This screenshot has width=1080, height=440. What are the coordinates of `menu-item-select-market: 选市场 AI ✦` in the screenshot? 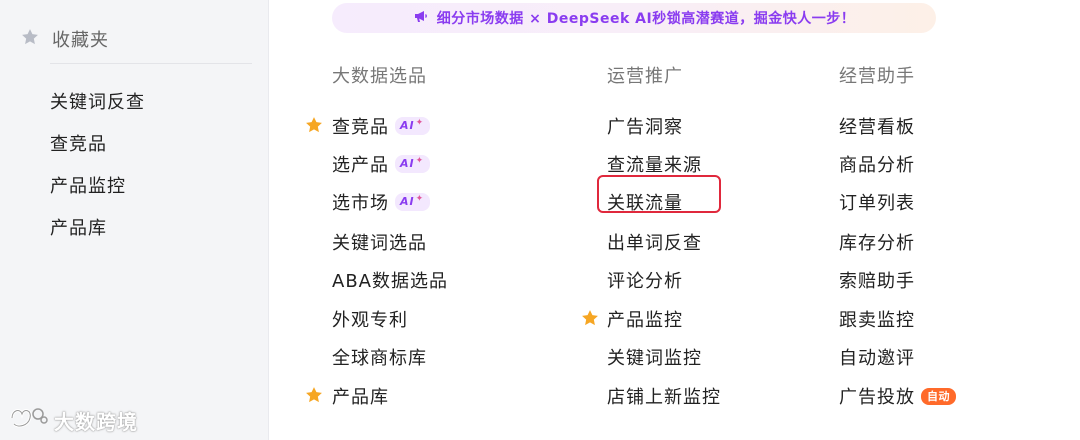 It's located at (381, 202).